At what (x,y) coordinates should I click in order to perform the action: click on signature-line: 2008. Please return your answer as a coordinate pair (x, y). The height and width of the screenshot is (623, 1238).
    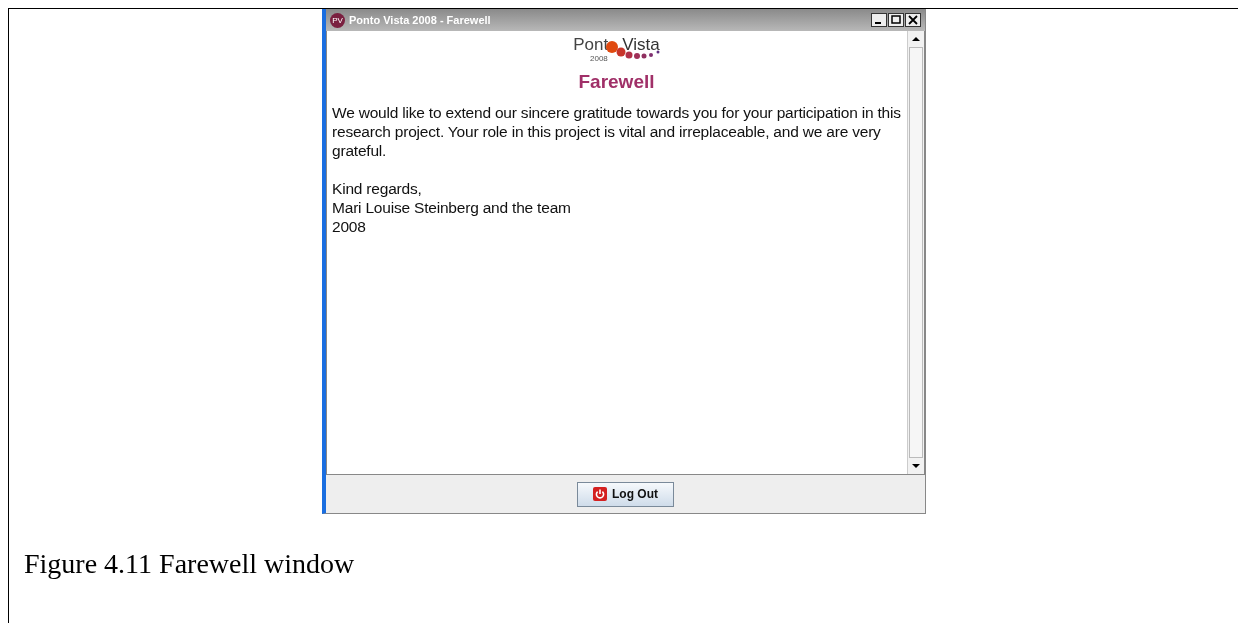
    Looking at the image, I should click on (349, 226).